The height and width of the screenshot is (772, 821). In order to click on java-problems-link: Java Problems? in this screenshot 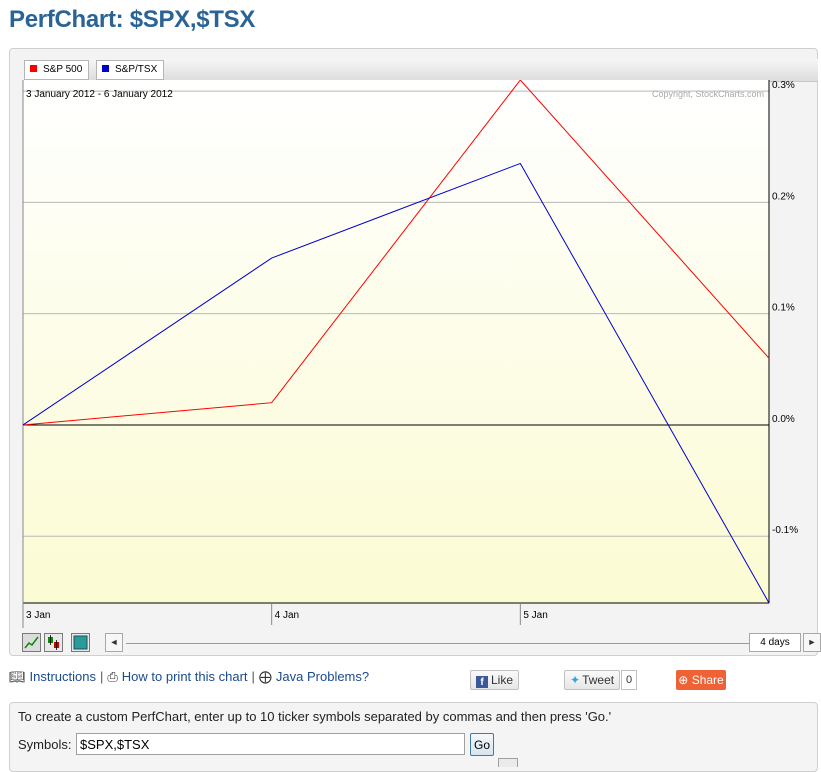, I will do `click(322, 676)`.